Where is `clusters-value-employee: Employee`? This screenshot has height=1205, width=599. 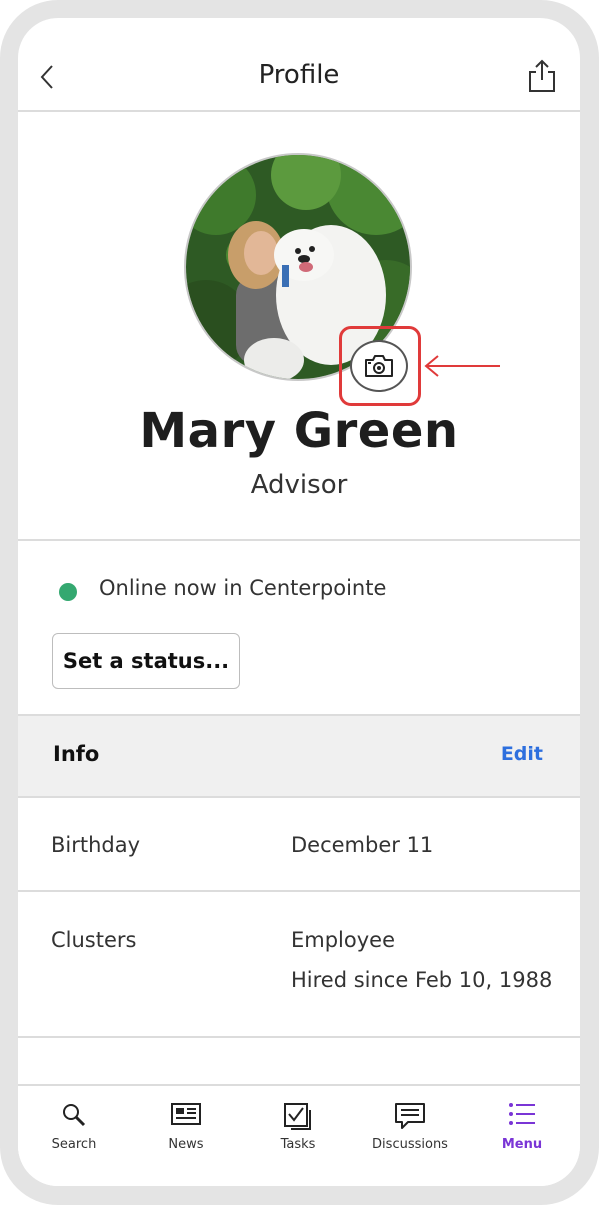 clusters-value-employee: Employee is located at coordinates (343, 940).